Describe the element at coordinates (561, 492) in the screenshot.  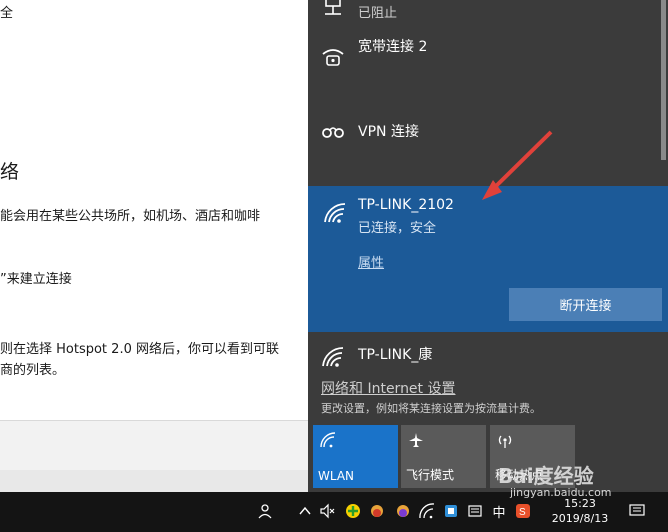
I see `baidu-watermark-url: jingyan.baidu.com` at that location.